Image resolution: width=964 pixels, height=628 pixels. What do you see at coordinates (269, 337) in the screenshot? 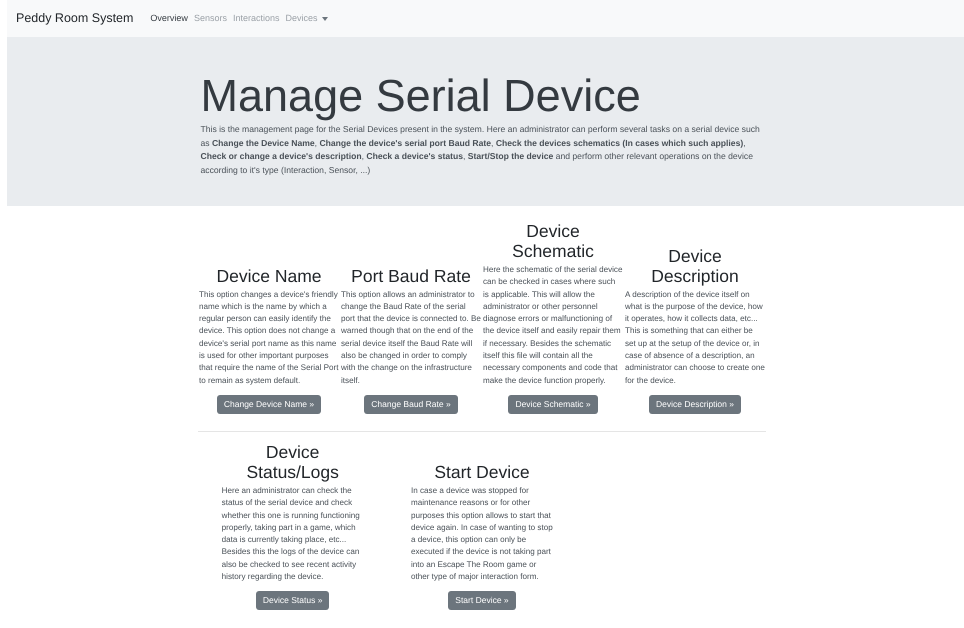
I see `option-description: This option changes a device's friendly name which is the name by which a regular person can easily identify the device. This option does not change a device's serial port name as this name is used for other important purposes that require the name of the Serial Port to remain as system default.` at bounding box center [269, 337].